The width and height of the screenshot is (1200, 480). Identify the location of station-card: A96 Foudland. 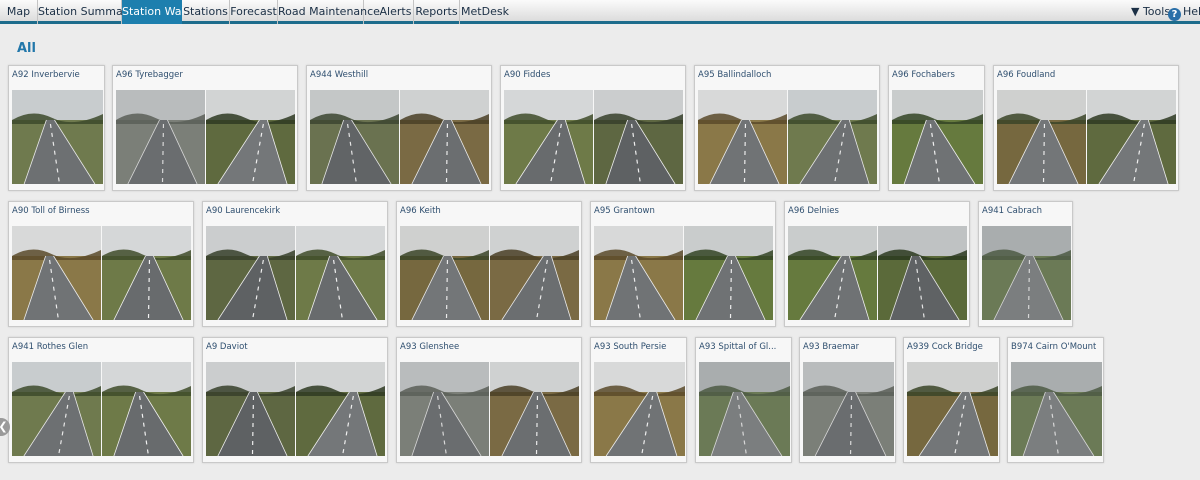
(1086, 128).